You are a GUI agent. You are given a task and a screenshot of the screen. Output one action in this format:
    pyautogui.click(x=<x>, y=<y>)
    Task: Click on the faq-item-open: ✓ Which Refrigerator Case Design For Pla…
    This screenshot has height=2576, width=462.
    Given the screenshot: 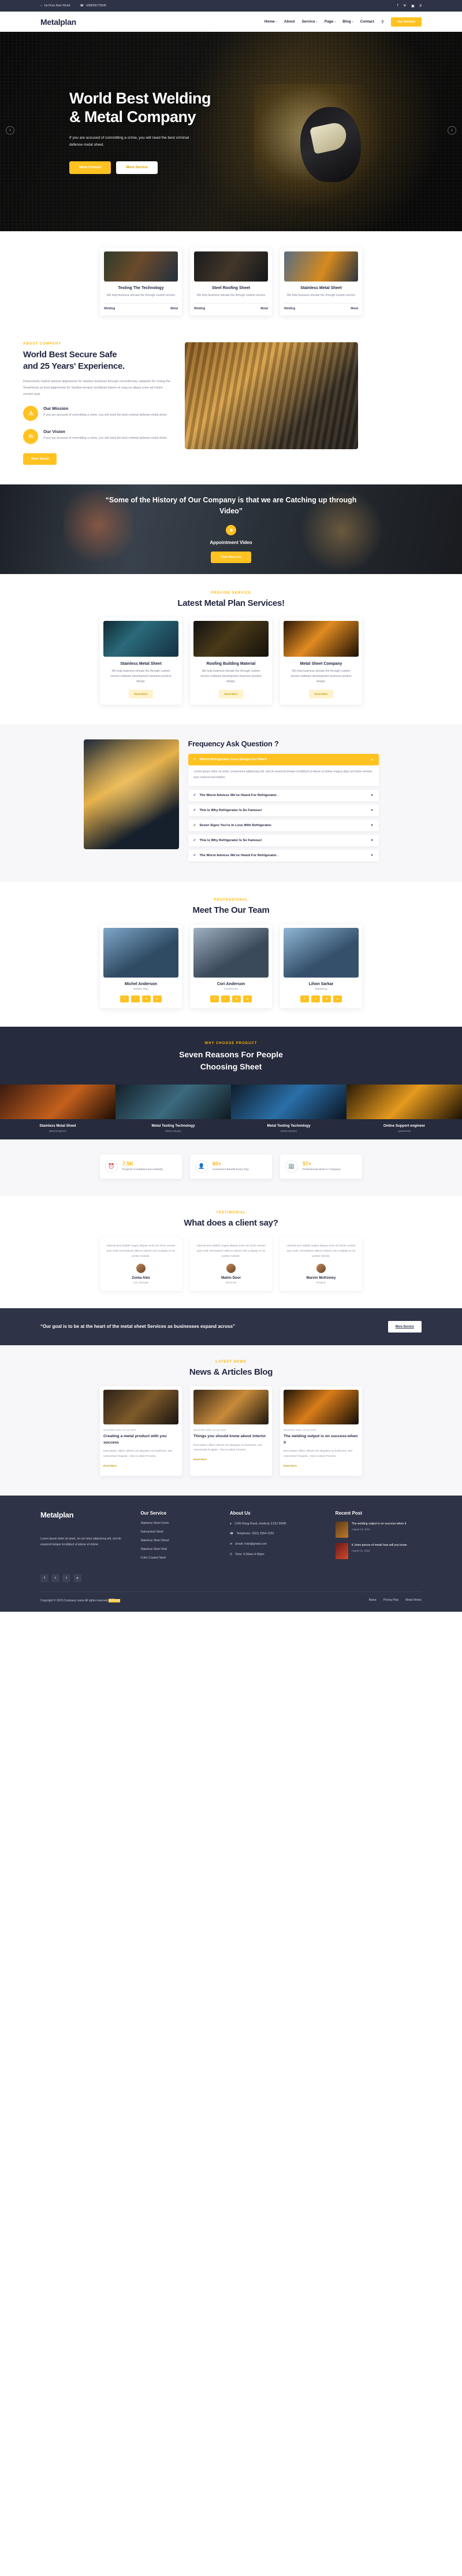 What is the action you would take?
    pyautogui.click(x=283, y=770)
    